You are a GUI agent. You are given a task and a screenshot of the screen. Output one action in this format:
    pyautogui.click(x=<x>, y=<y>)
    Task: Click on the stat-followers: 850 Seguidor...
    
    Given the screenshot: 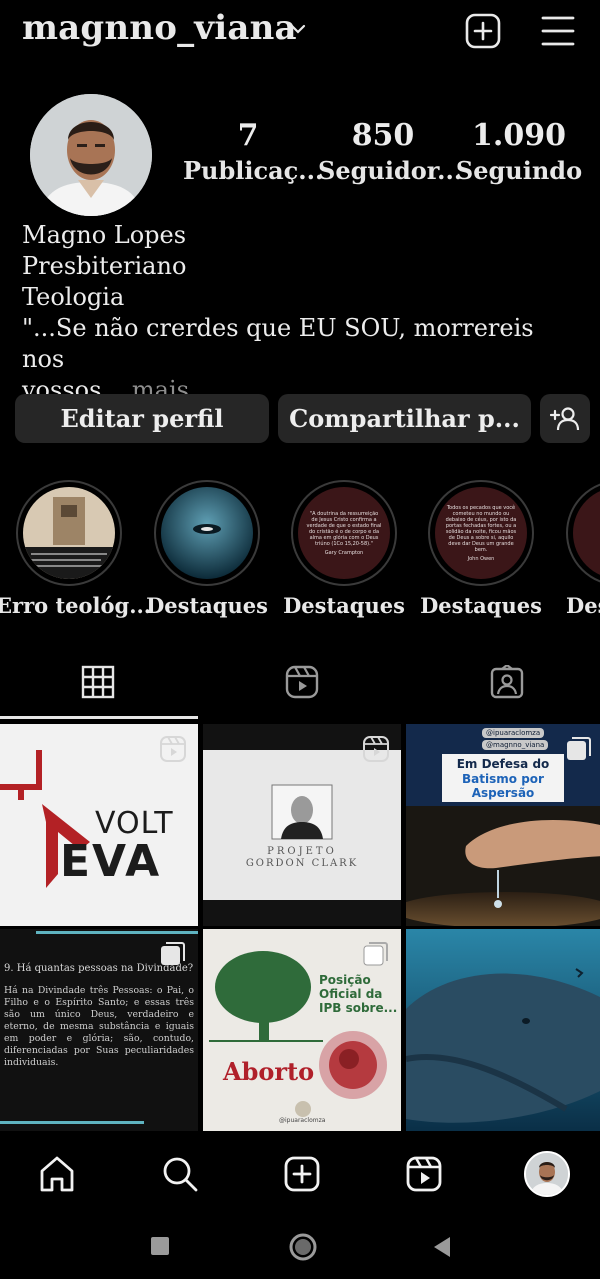 What is the action you would take?
    pyautogui.click(x=390, y=153)
    